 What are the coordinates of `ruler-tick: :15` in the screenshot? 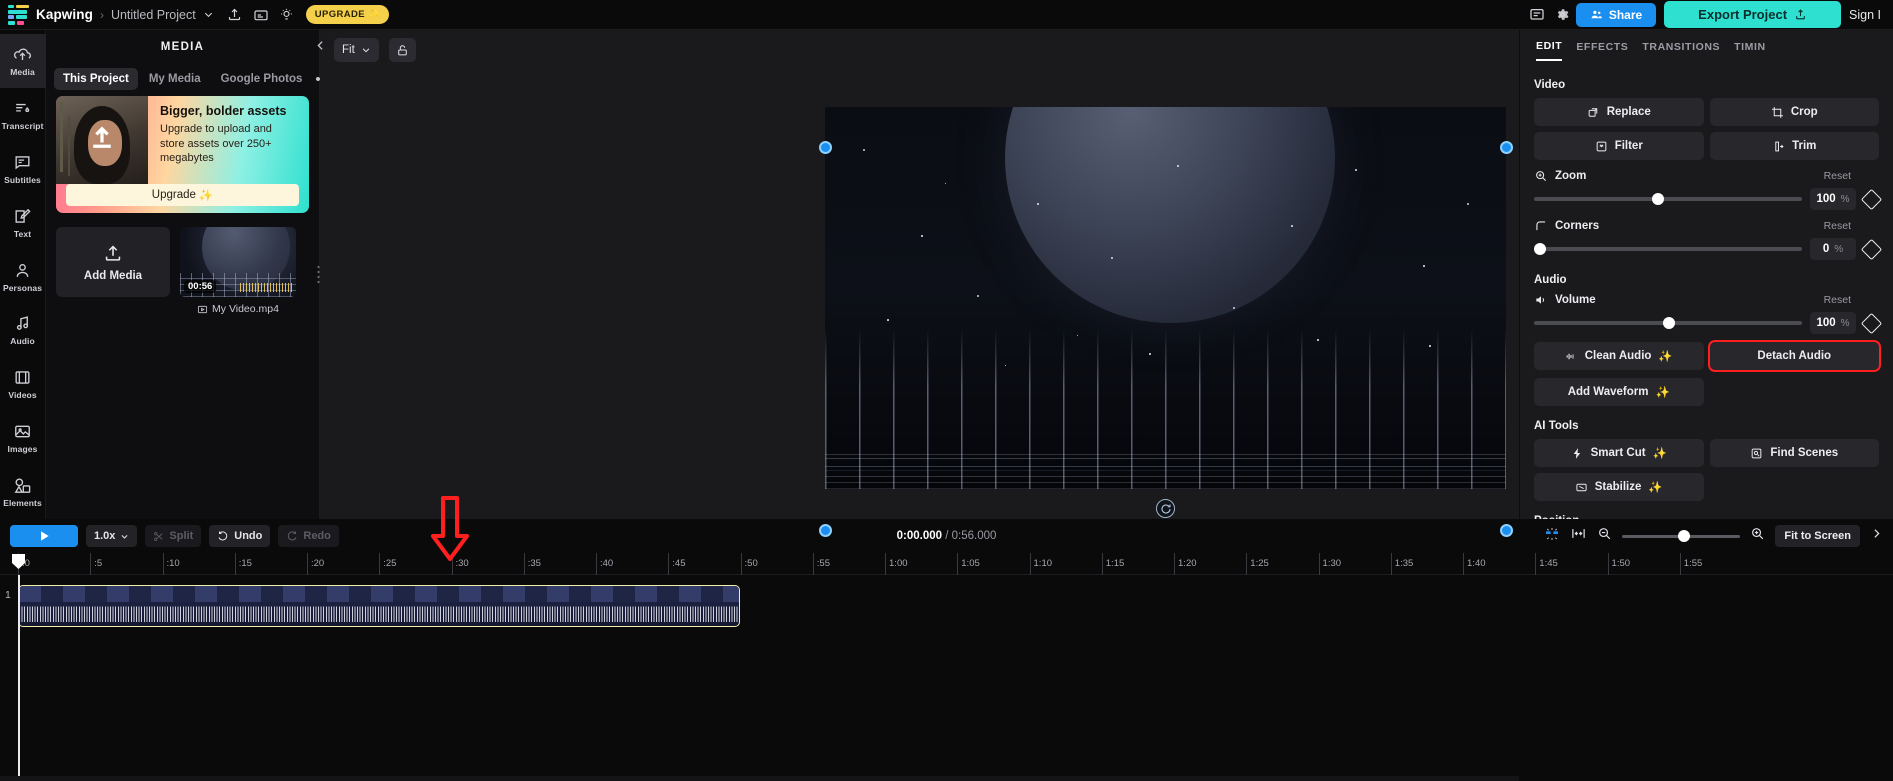 It's located at (243, 564).